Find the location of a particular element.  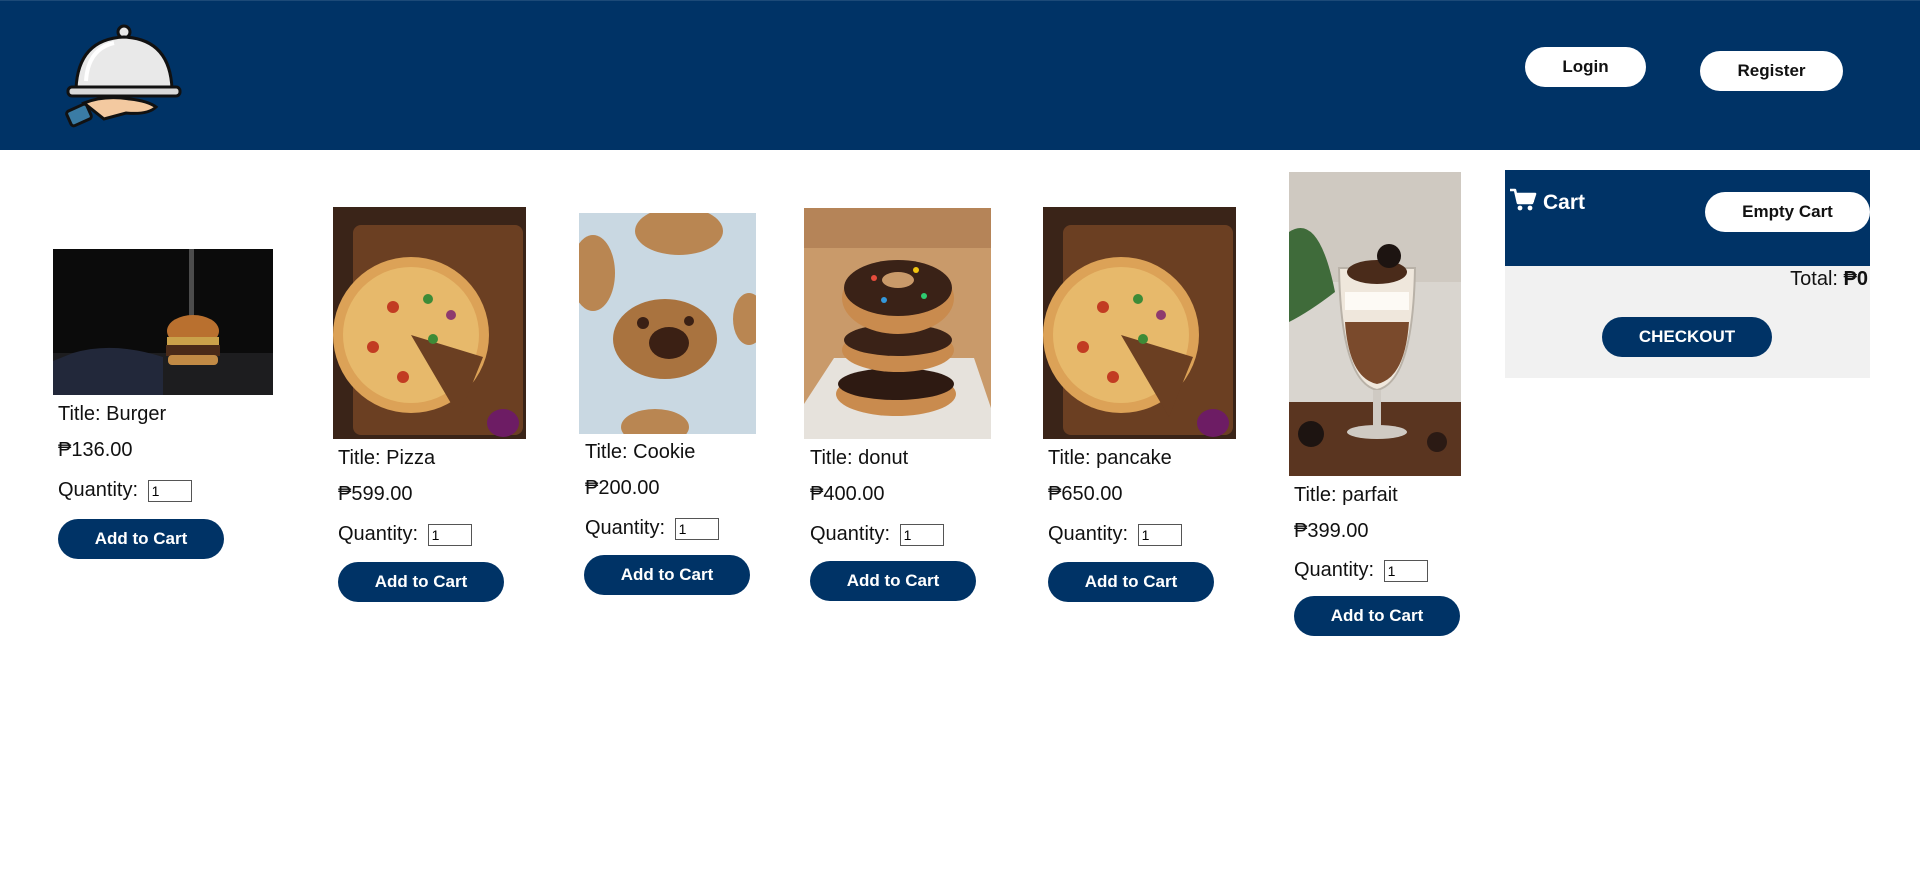

product-price: ₱200.00 is located at coordinates (622, 488).